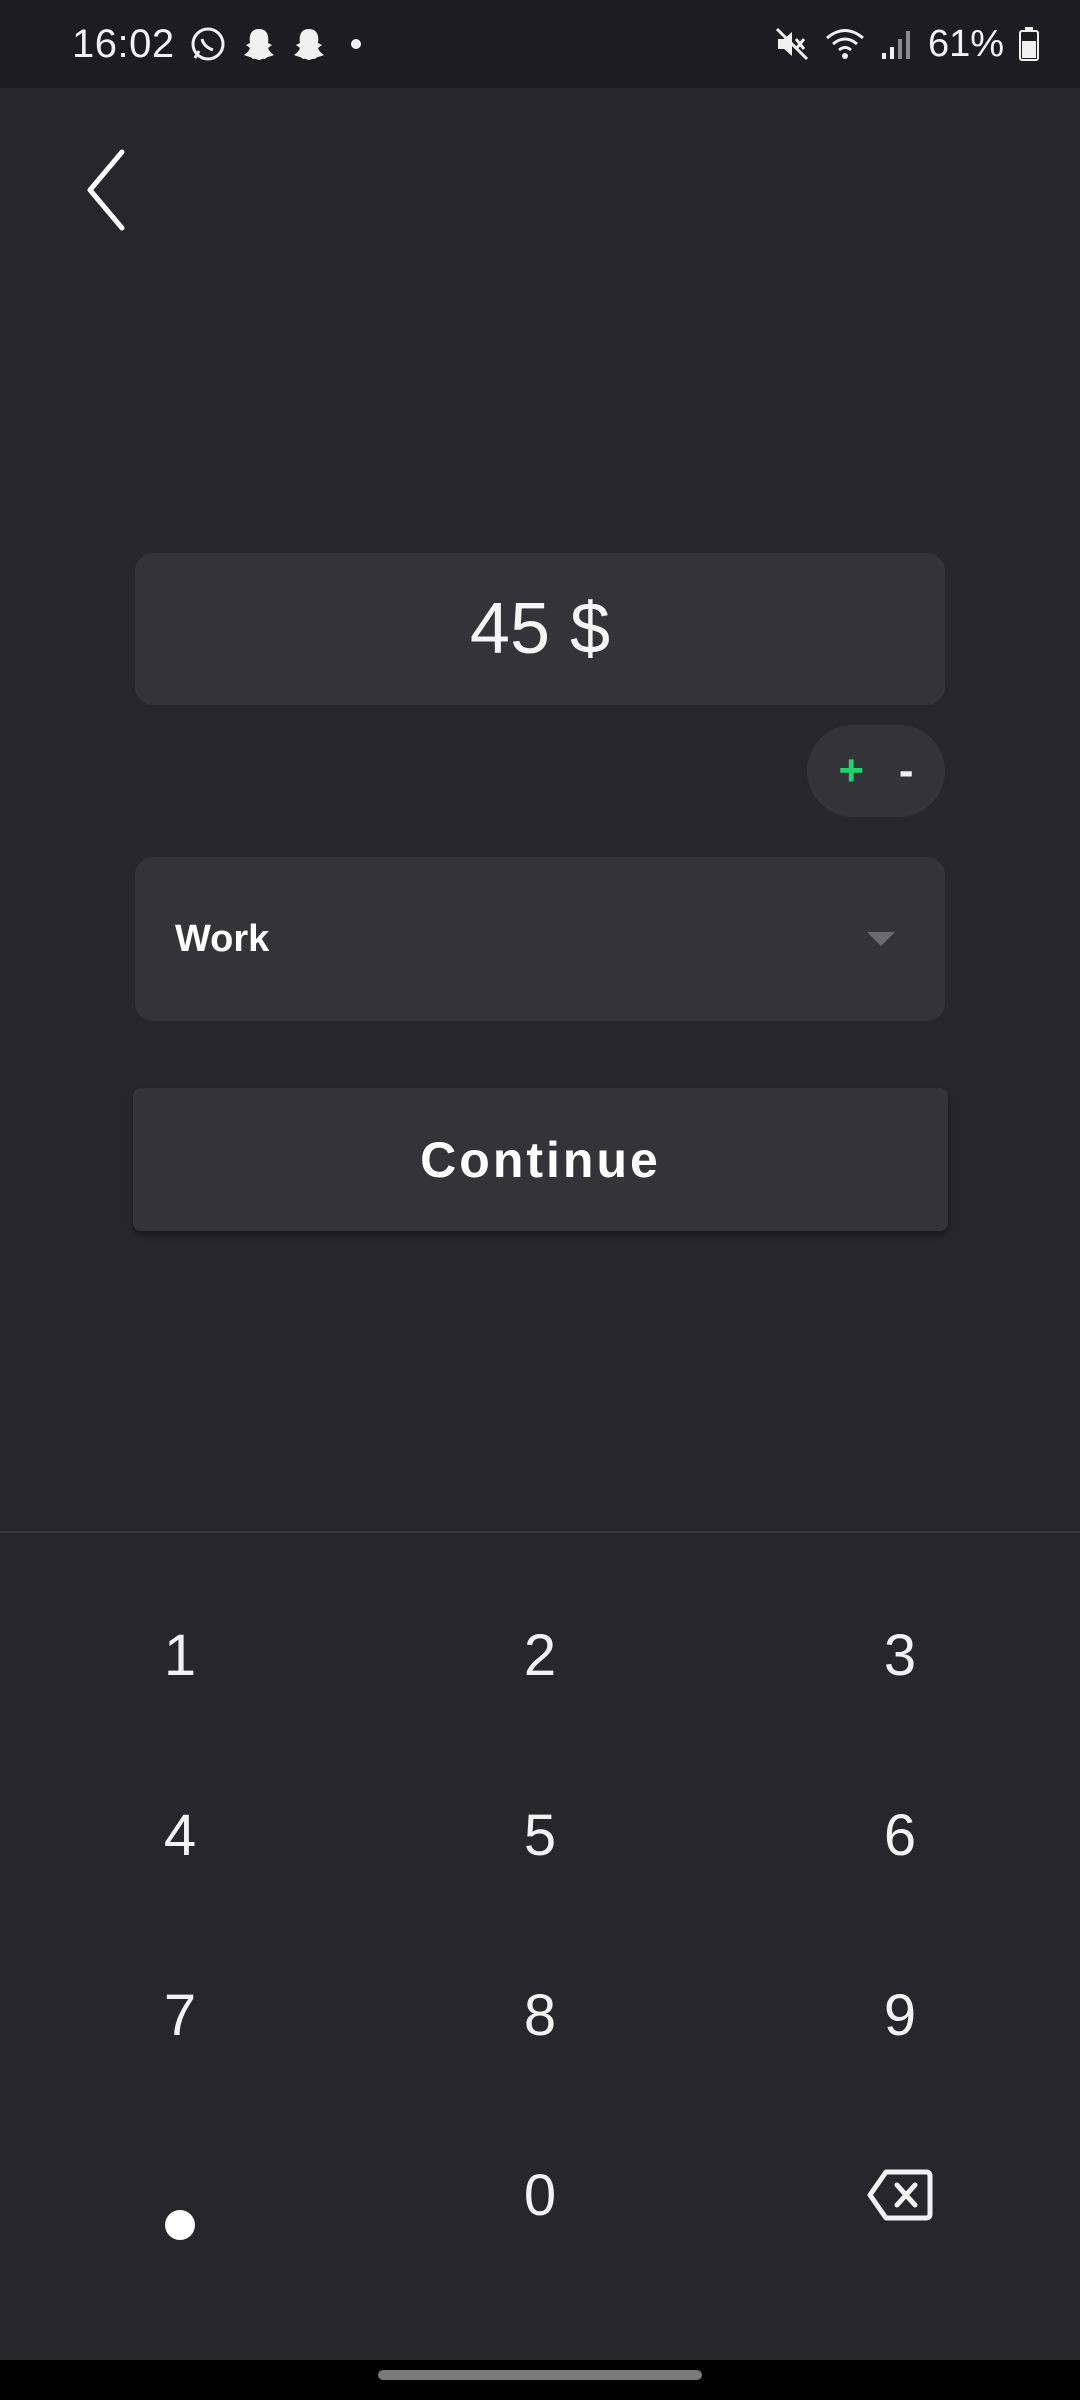  What do you see at coordinates (1029, 44) in the screenshot?
I see `battery-icon` at bounding box center [1029, 44].